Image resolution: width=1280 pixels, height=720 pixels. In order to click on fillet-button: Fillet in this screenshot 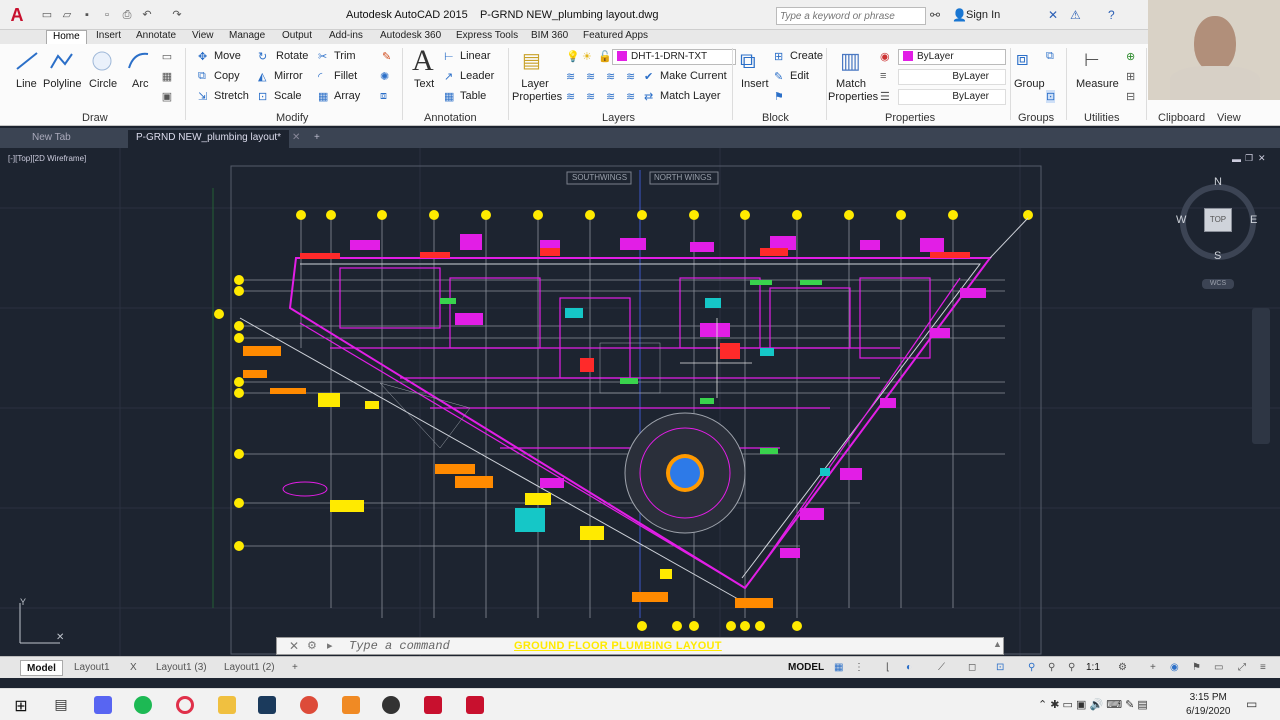, I will do `click(345, 76)`.